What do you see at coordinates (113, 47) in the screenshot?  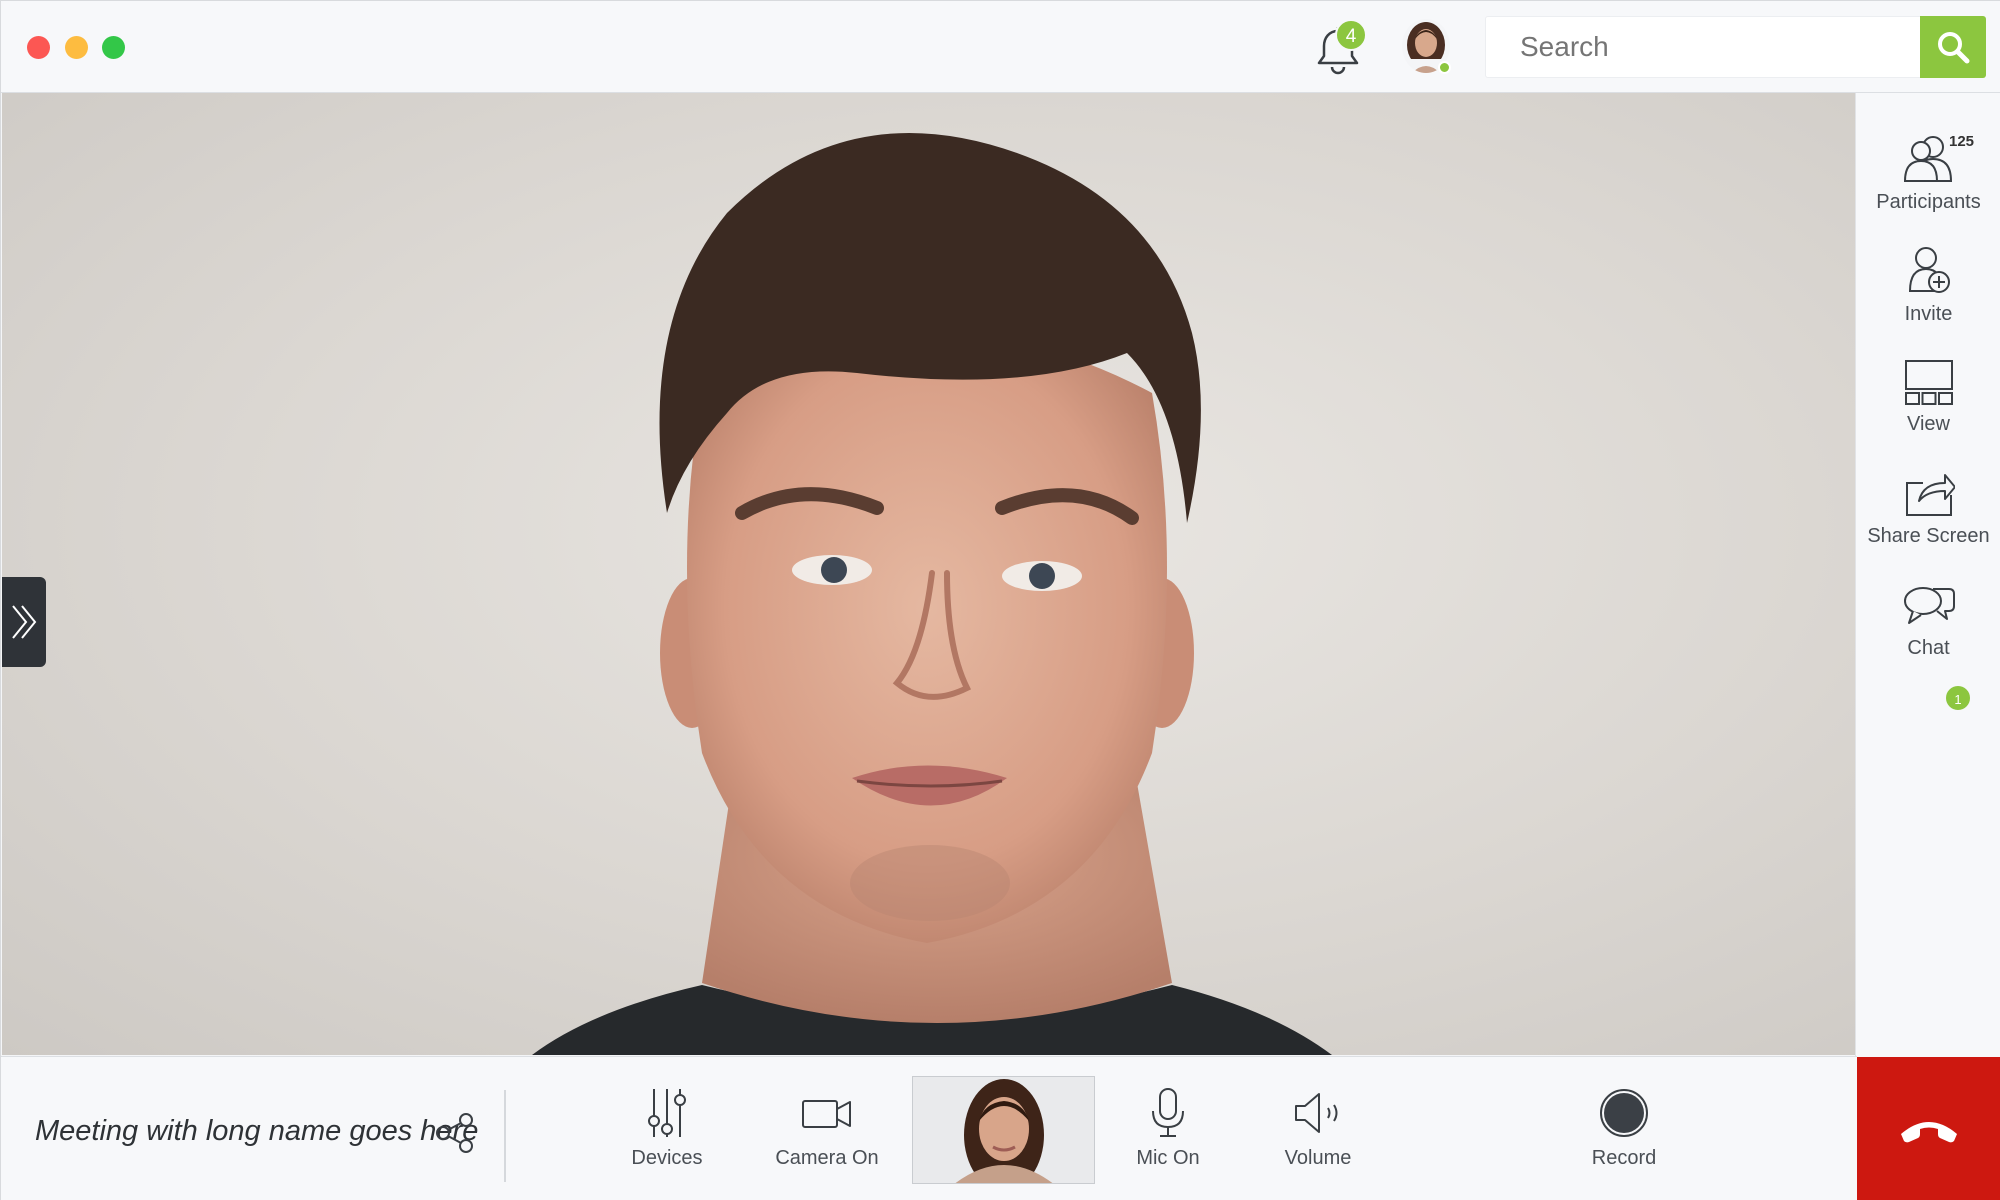 I see `maximize-window-button` at bounding box center [113, 47].